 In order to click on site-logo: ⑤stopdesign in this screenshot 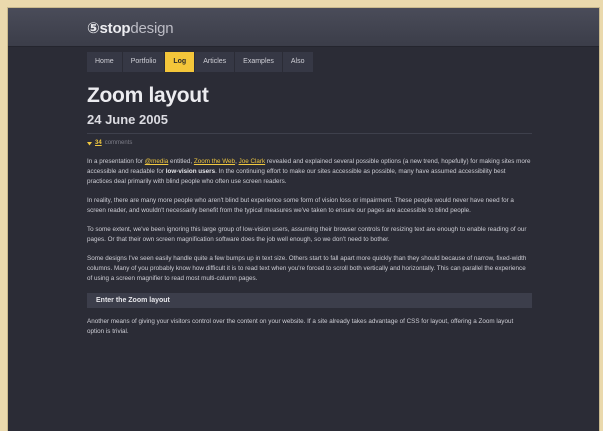, I will do `click(130, 28)`.